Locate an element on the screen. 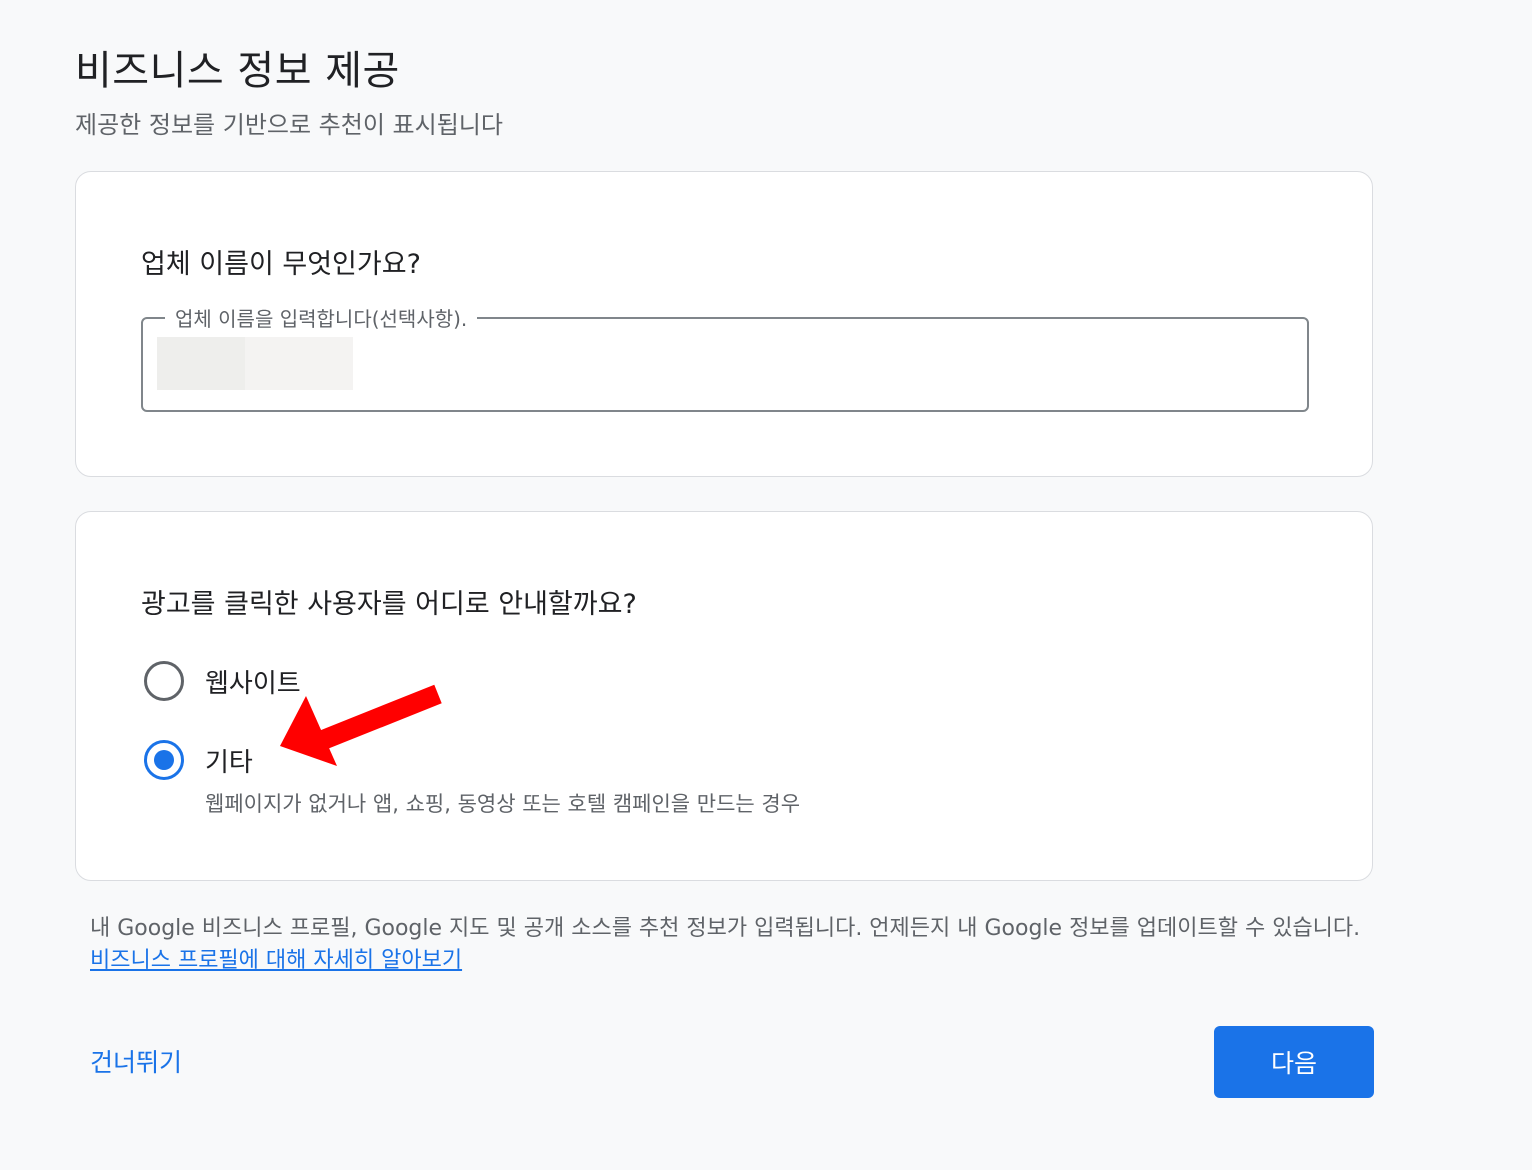 Image resolution: width=1532 pixels, height=1170 pixels. radio-option-other: 기타 is located at coordinates (198, 760).